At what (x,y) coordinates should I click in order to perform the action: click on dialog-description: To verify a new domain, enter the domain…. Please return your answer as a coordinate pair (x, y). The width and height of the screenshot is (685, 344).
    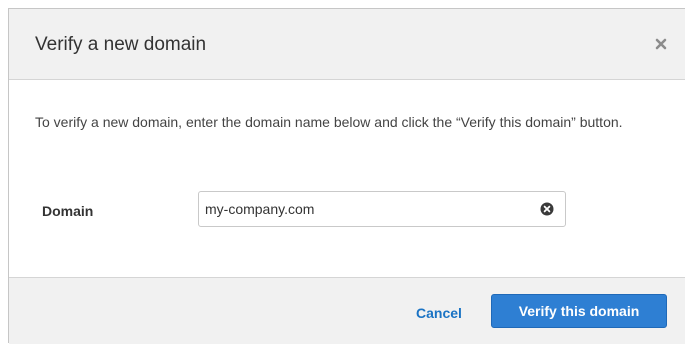
    Looking at the image, I should click on (329, 122).